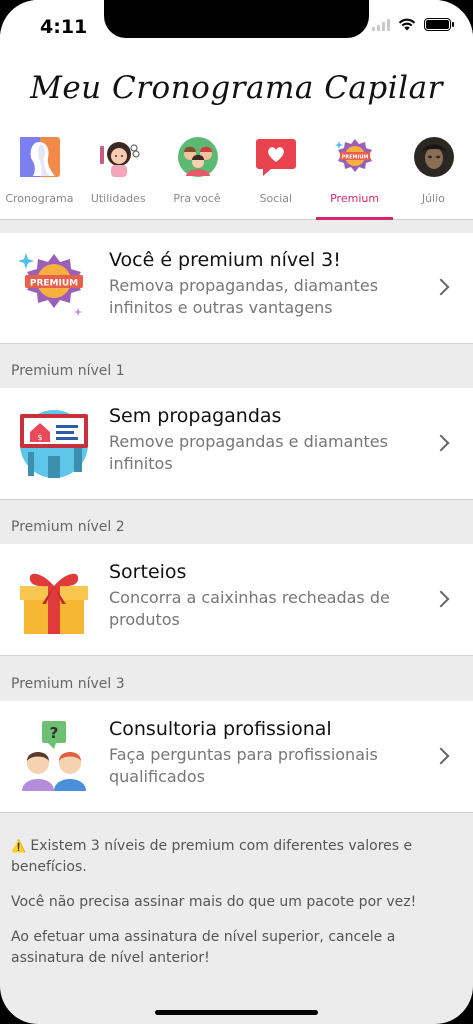 This screenshot has width=473, height=1024. I want to click on section-label: Premium nível 2, so click(68, 527).